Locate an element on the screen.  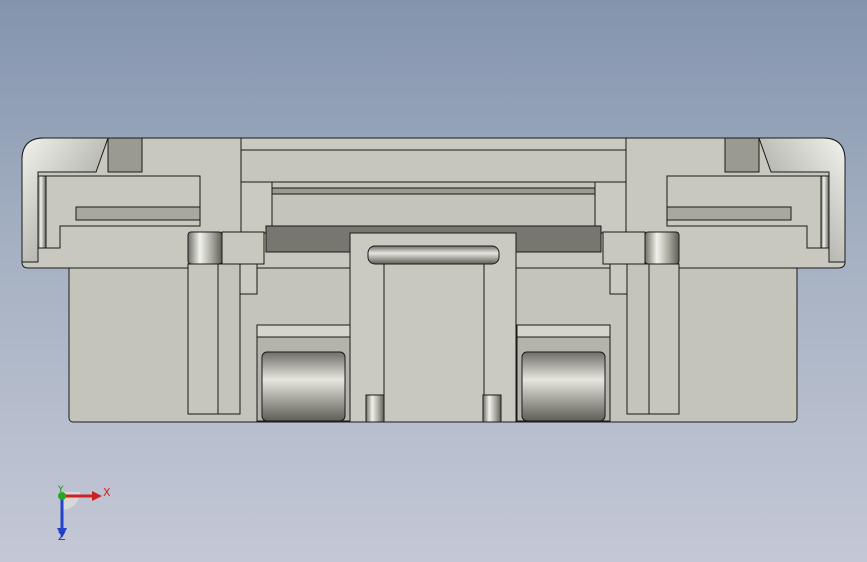
center-groove is located at coordinates (433, 191).